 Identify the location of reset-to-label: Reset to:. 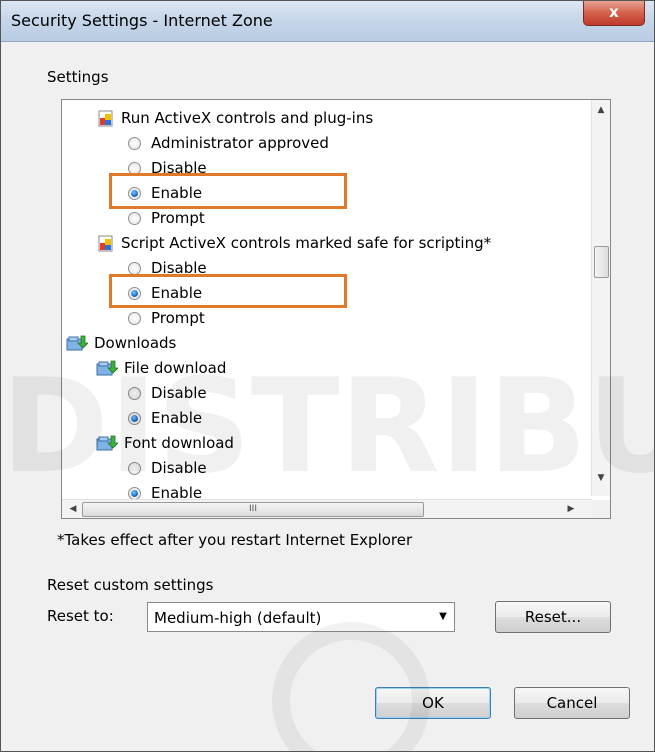
(80, 616).